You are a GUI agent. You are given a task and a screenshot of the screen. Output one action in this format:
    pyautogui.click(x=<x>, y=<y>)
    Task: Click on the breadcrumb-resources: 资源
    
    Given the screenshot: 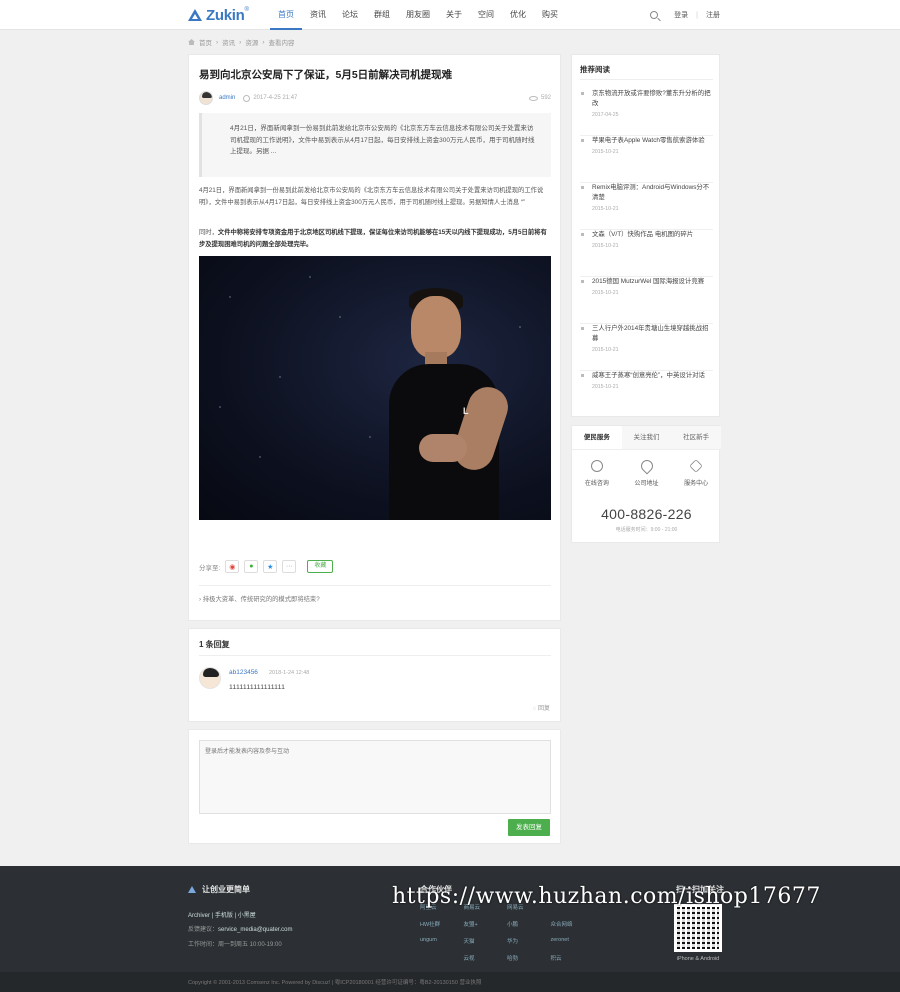 What is the action you would take?
    pyautogui.click(x=251, y=42)
    